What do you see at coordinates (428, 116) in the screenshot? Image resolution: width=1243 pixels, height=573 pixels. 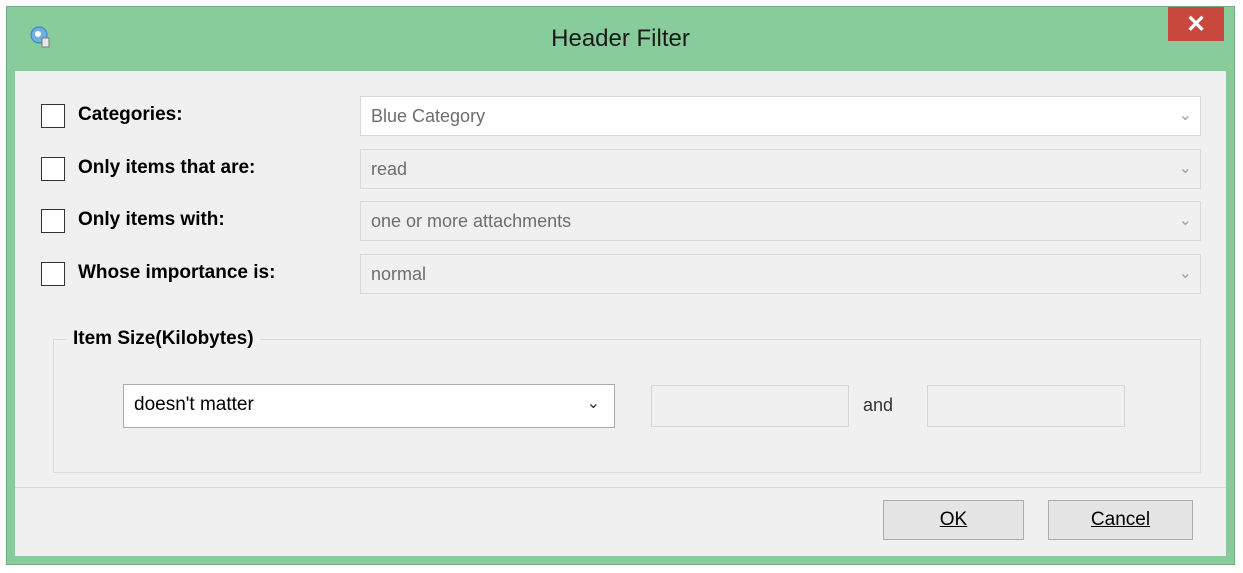 I see `categories-value: Blue Category` at bounding box center [428, 116].